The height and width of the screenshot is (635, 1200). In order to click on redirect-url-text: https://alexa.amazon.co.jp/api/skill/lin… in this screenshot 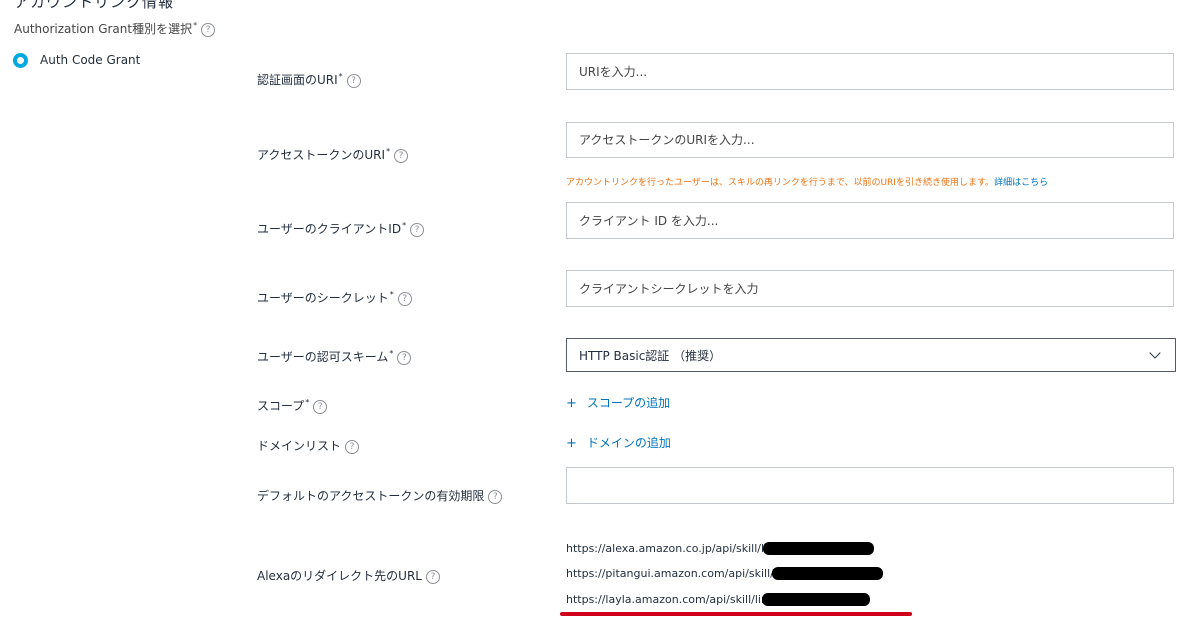, I will do `click(673, 548)`.